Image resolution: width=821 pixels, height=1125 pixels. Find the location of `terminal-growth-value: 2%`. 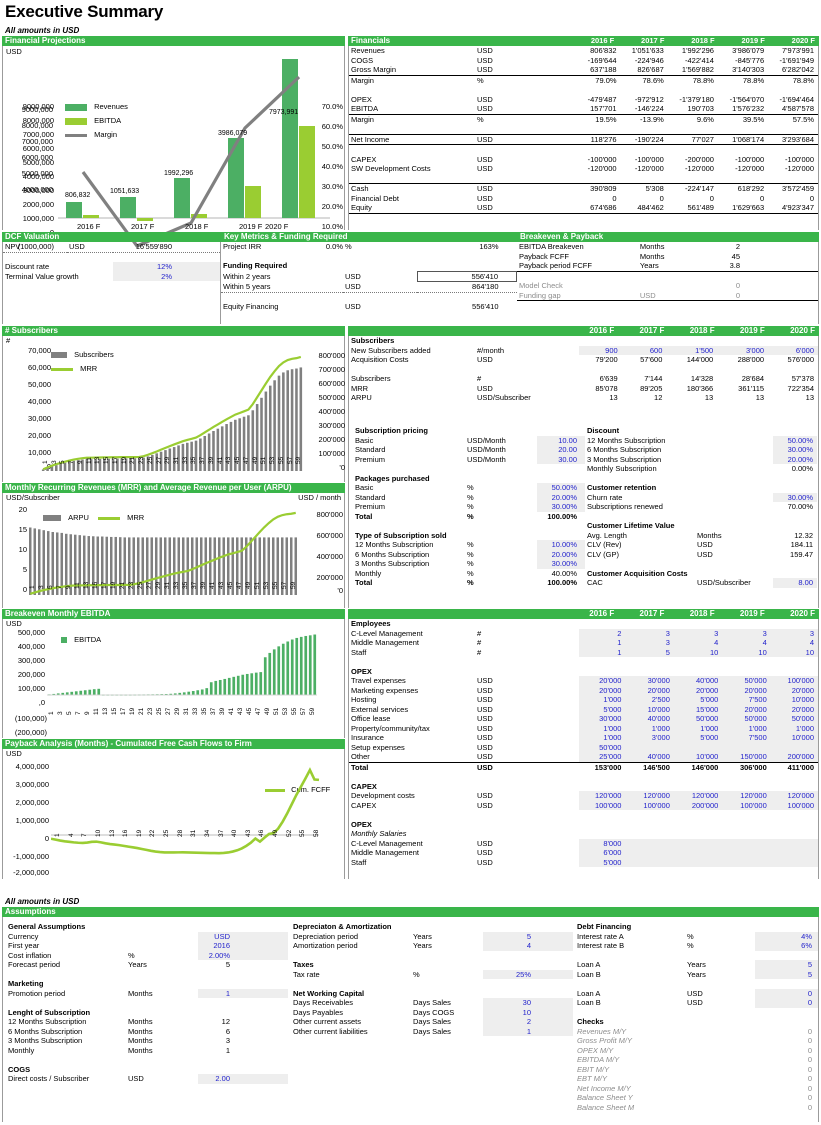

terminal-growth-value: 2% is located at coordinates (166, 276).